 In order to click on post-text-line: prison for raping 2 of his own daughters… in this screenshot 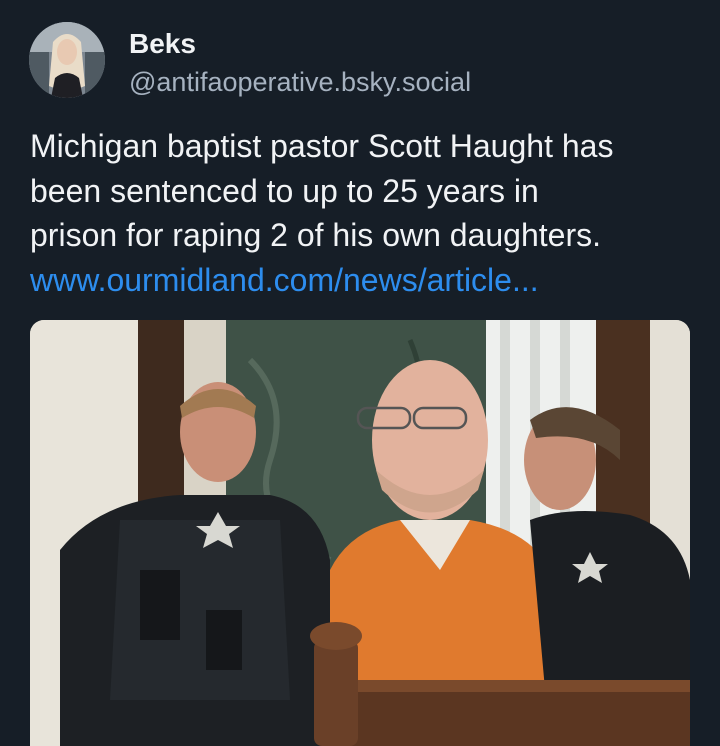, I will do `click(315, 235)`.